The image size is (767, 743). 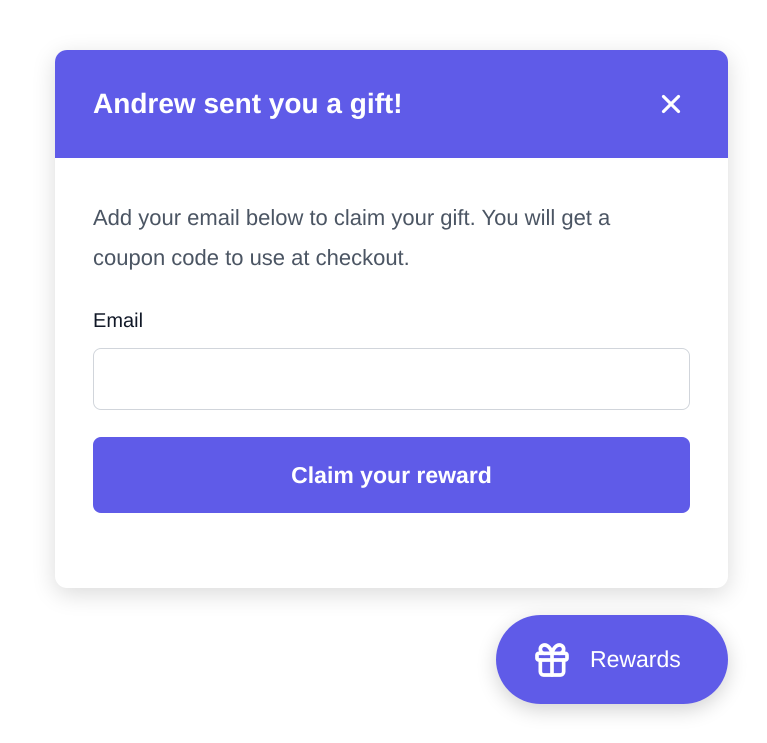 What do you see at coordinates (118, 321) in the screenshot?
I see `email-label: Email` at bounding box center [118, 321].